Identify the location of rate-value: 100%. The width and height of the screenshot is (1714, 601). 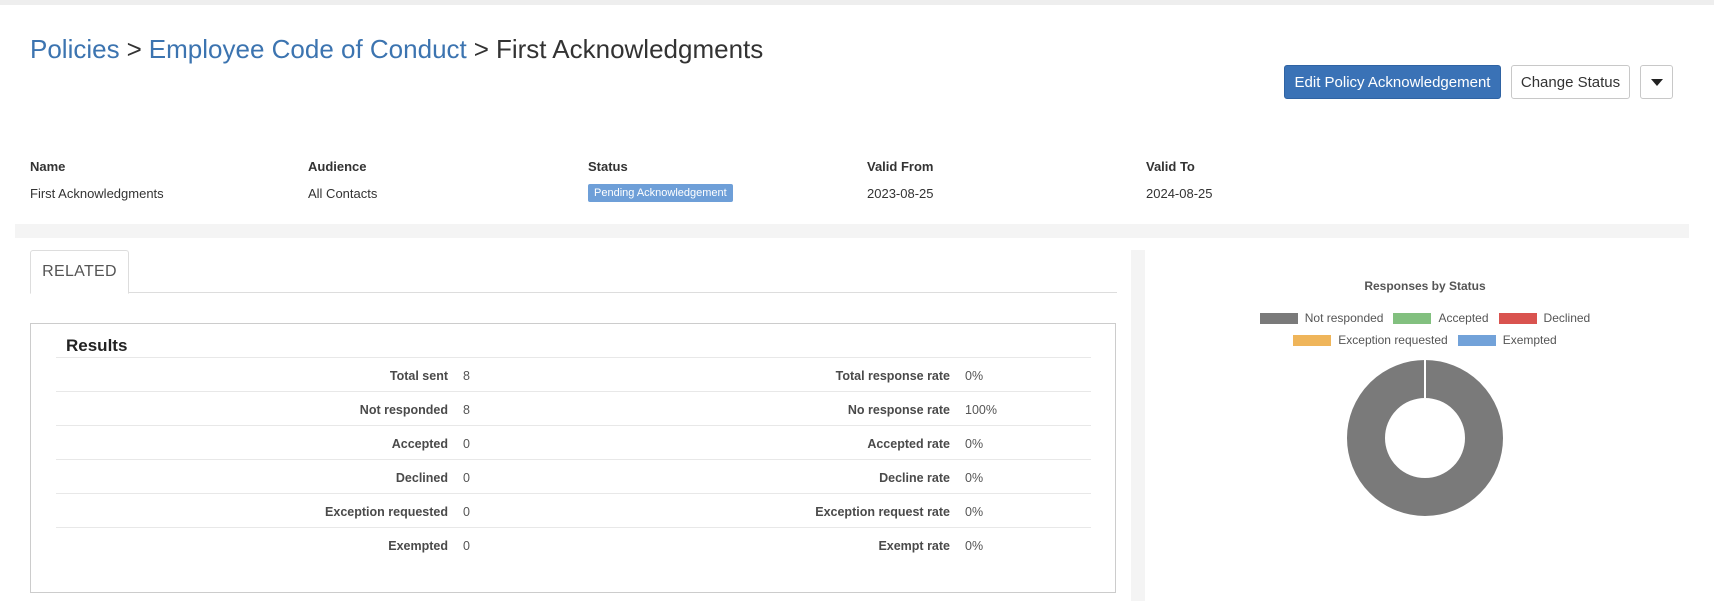
(981, 410).